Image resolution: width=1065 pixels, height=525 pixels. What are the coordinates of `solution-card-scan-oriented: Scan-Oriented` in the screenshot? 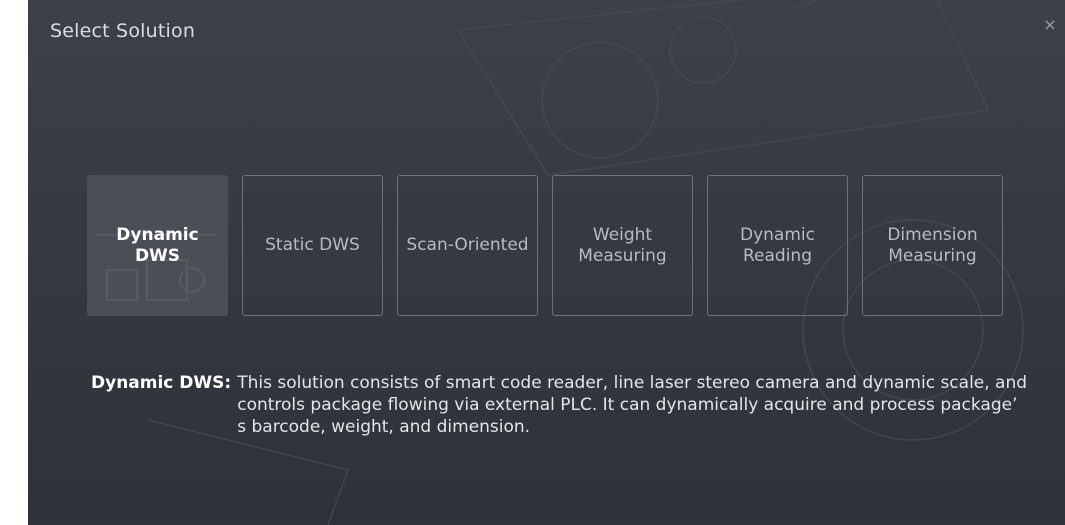 It's located at (467, 245).